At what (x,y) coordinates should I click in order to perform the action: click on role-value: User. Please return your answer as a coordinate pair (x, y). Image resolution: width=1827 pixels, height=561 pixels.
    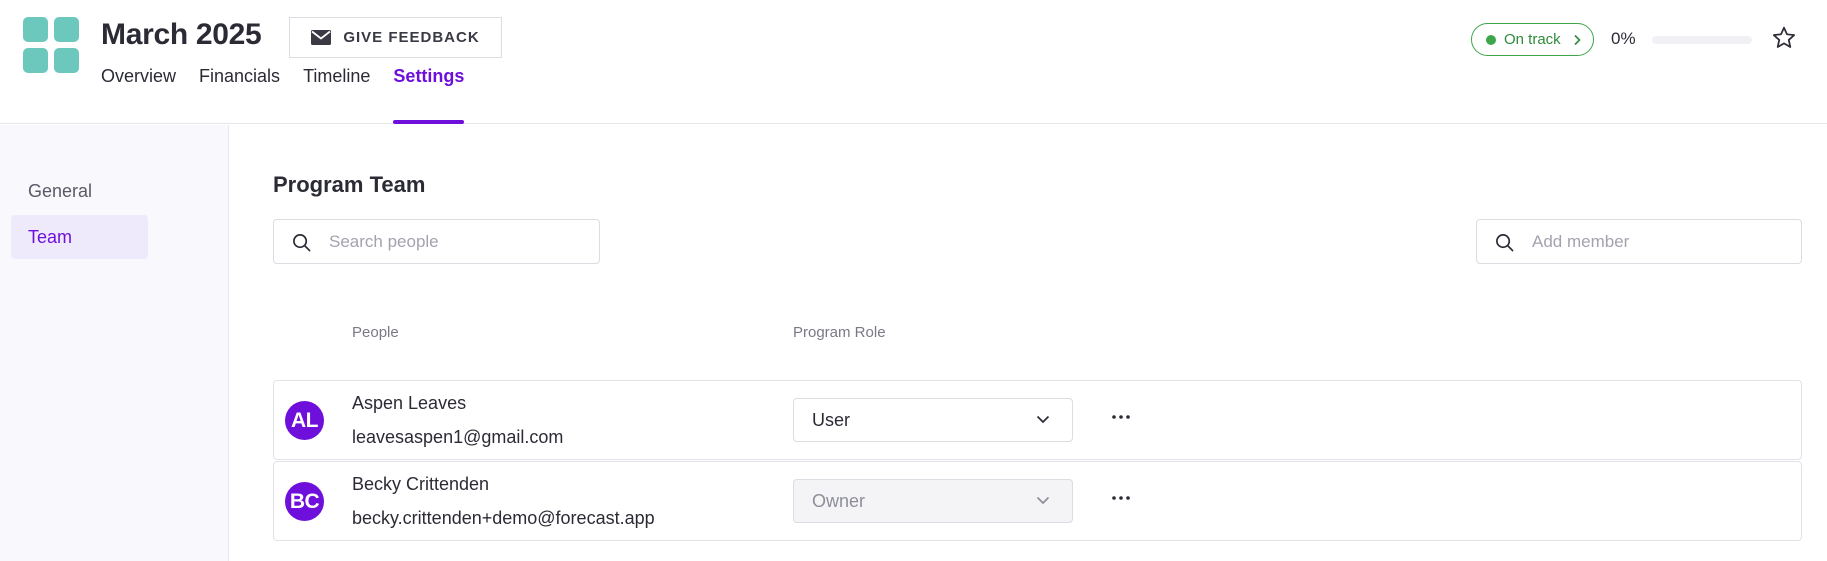
    Looking at the image, I should click on (831, 419).